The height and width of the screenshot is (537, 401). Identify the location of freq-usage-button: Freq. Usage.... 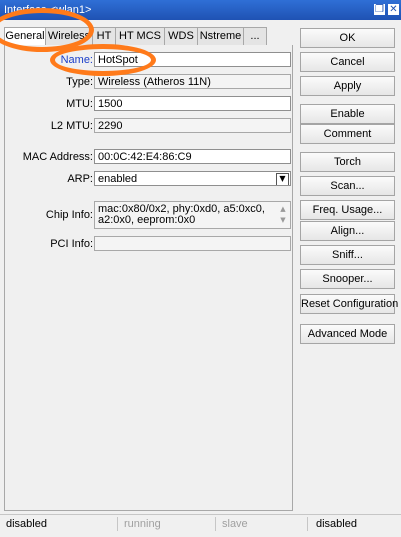
(347, 210).